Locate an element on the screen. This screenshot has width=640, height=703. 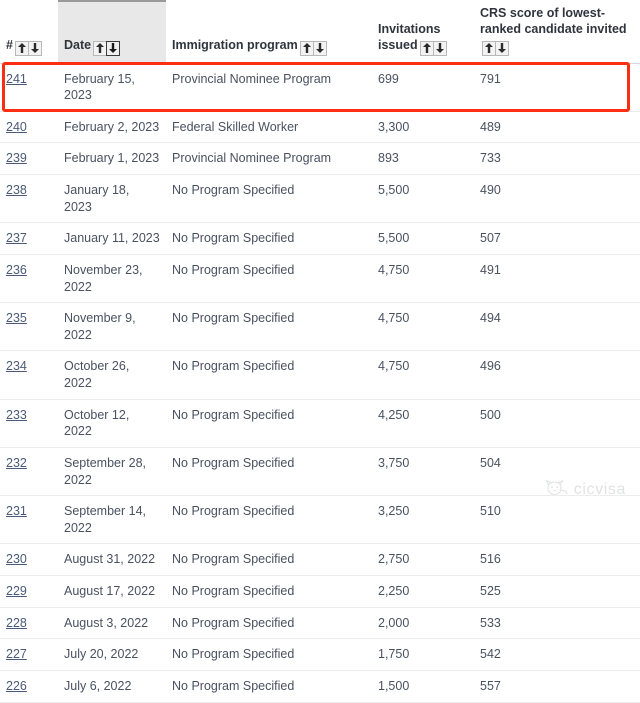
column-header-immigration-program: Immigration program is located at coordinates (269, 32).